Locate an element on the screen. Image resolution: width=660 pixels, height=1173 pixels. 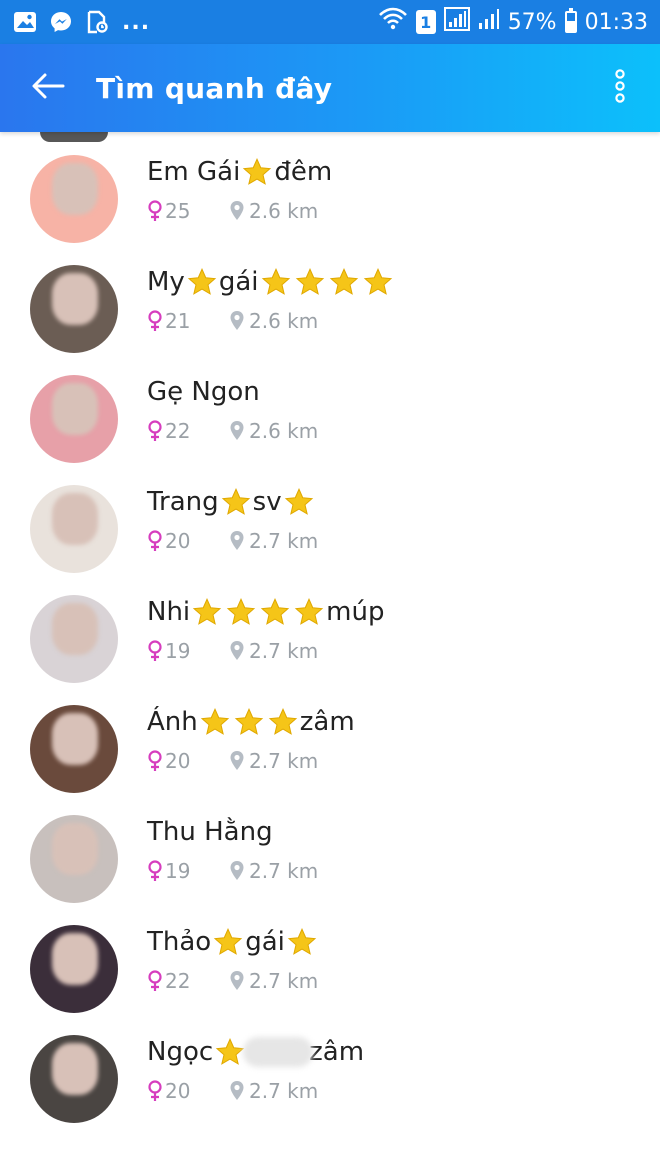
person-meta: 22 2.6 km is located at coordinates (232, 431).